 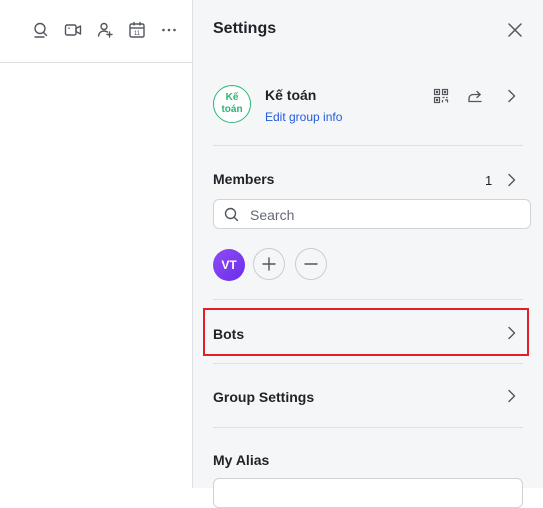 What do you see at coordinates (169, 30) in the screenshot?
I see `more-icon` at bounding box center [169, 30].